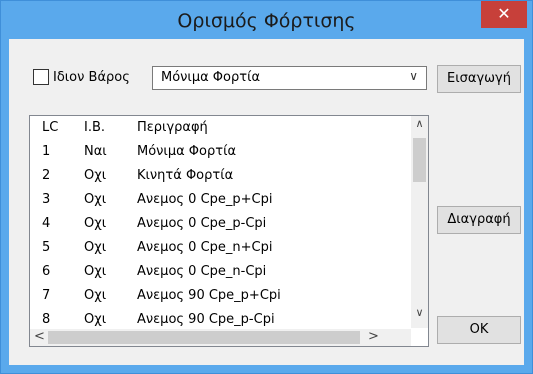  Describe the element at coordinates (46, 175) in the screenshot. I see `cell-lc: 2` at that location.